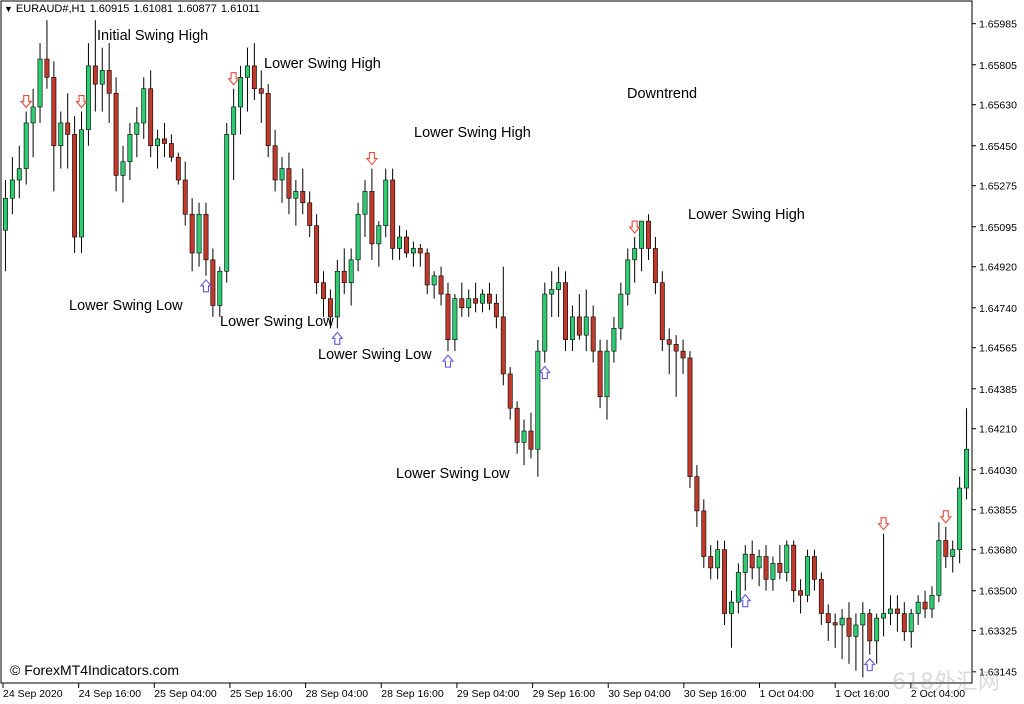  Describe the element at coordinates (998, 511) in the screenshot. I see `price-tick-label: 1.63855` at that location.